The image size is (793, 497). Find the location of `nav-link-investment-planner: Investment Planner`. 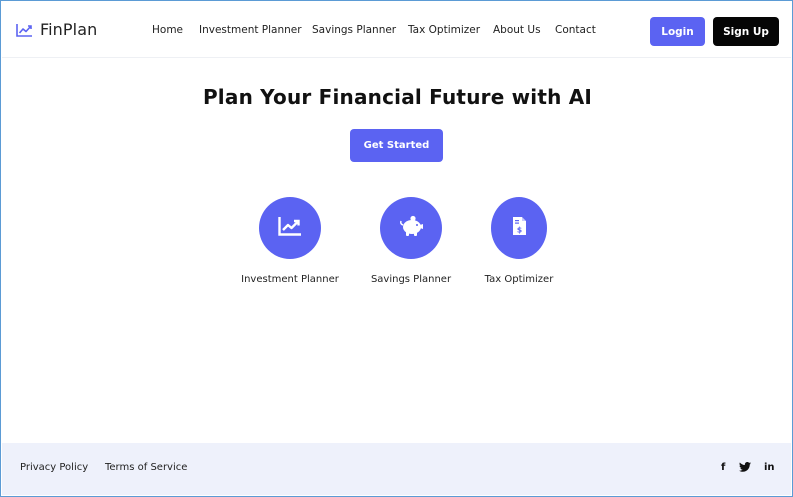

nav-link-investment-planner: Investment Planner is located at coordinates (250, 30).